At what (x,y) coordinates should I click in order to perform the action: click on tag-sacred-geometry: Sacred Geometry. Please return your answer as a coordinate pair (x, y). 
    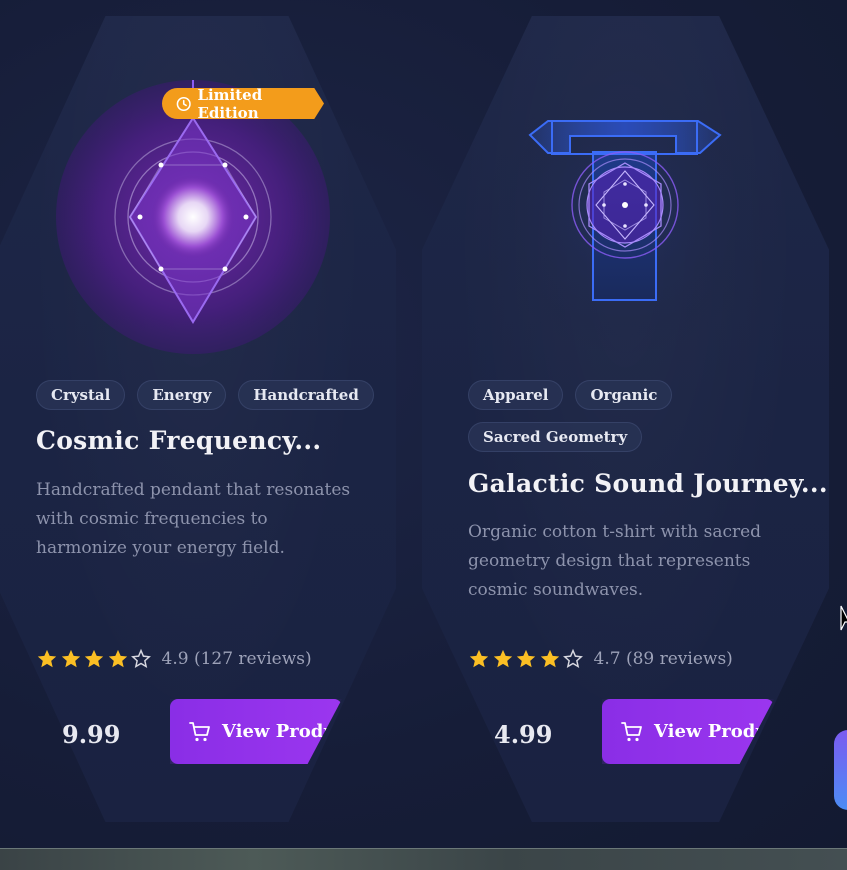
    Looking at the image, I should click on (555, 437).